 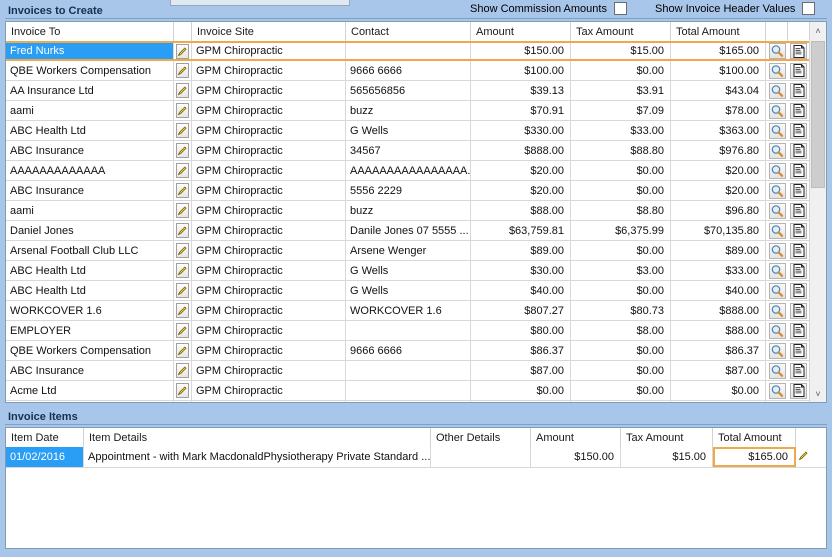 What do you see at coordinates (621, 310) in the screenshot?
I see `cell-tax-amount: $80.73` at bounding box center [621, 310].